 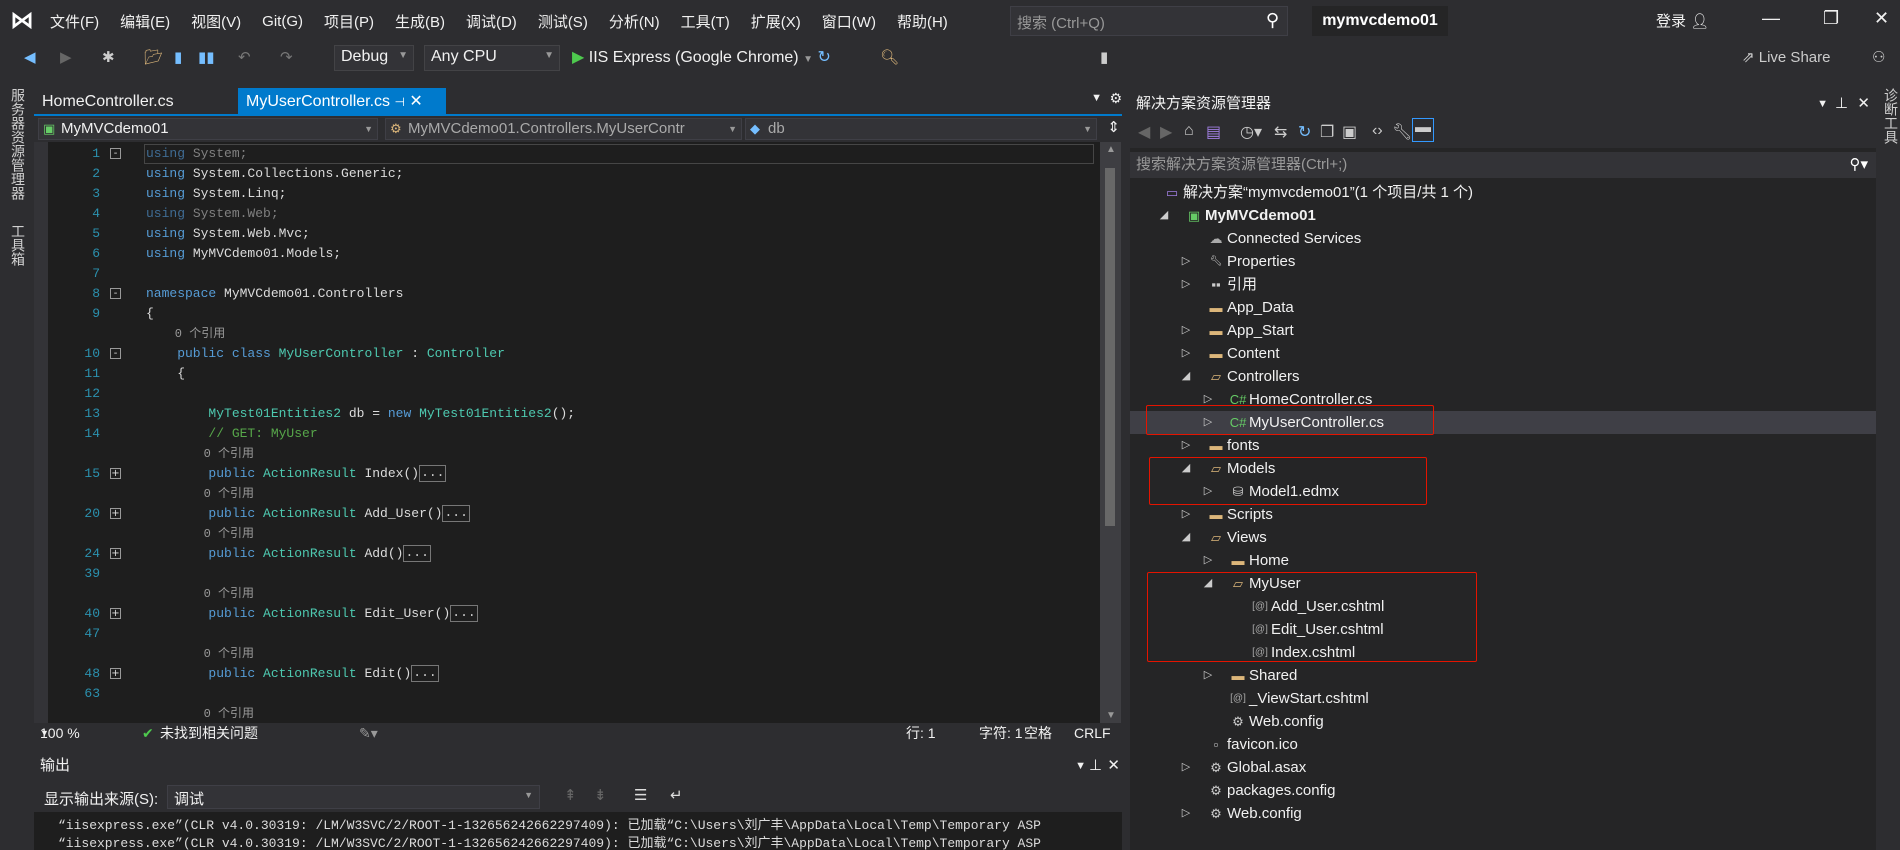 What do you see at coordinates (1503, 330) in the screenshot?
I see `tree-item: ▷ ▬ App_Start` at bounding box center [1503, 330].